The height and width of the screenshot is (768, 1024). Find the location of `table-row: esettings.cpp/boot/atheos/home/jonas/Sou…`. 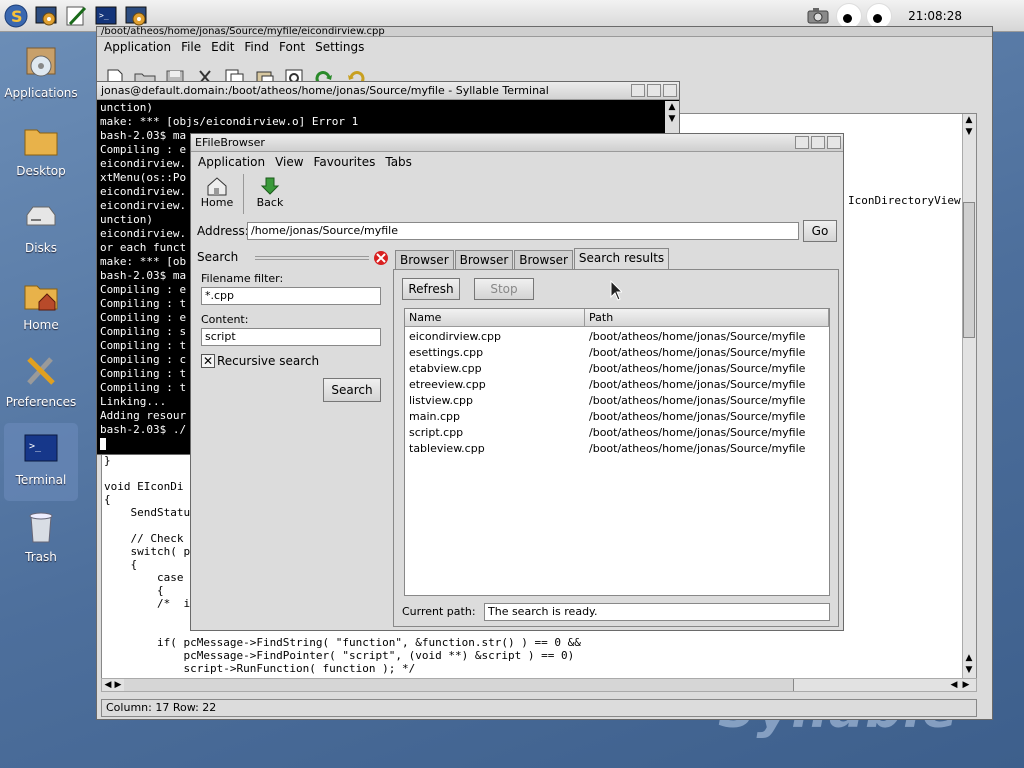

table-row: esettings.cpp/boot/atheos/home/jonas/Sou… is located at coordinates (617, 353).